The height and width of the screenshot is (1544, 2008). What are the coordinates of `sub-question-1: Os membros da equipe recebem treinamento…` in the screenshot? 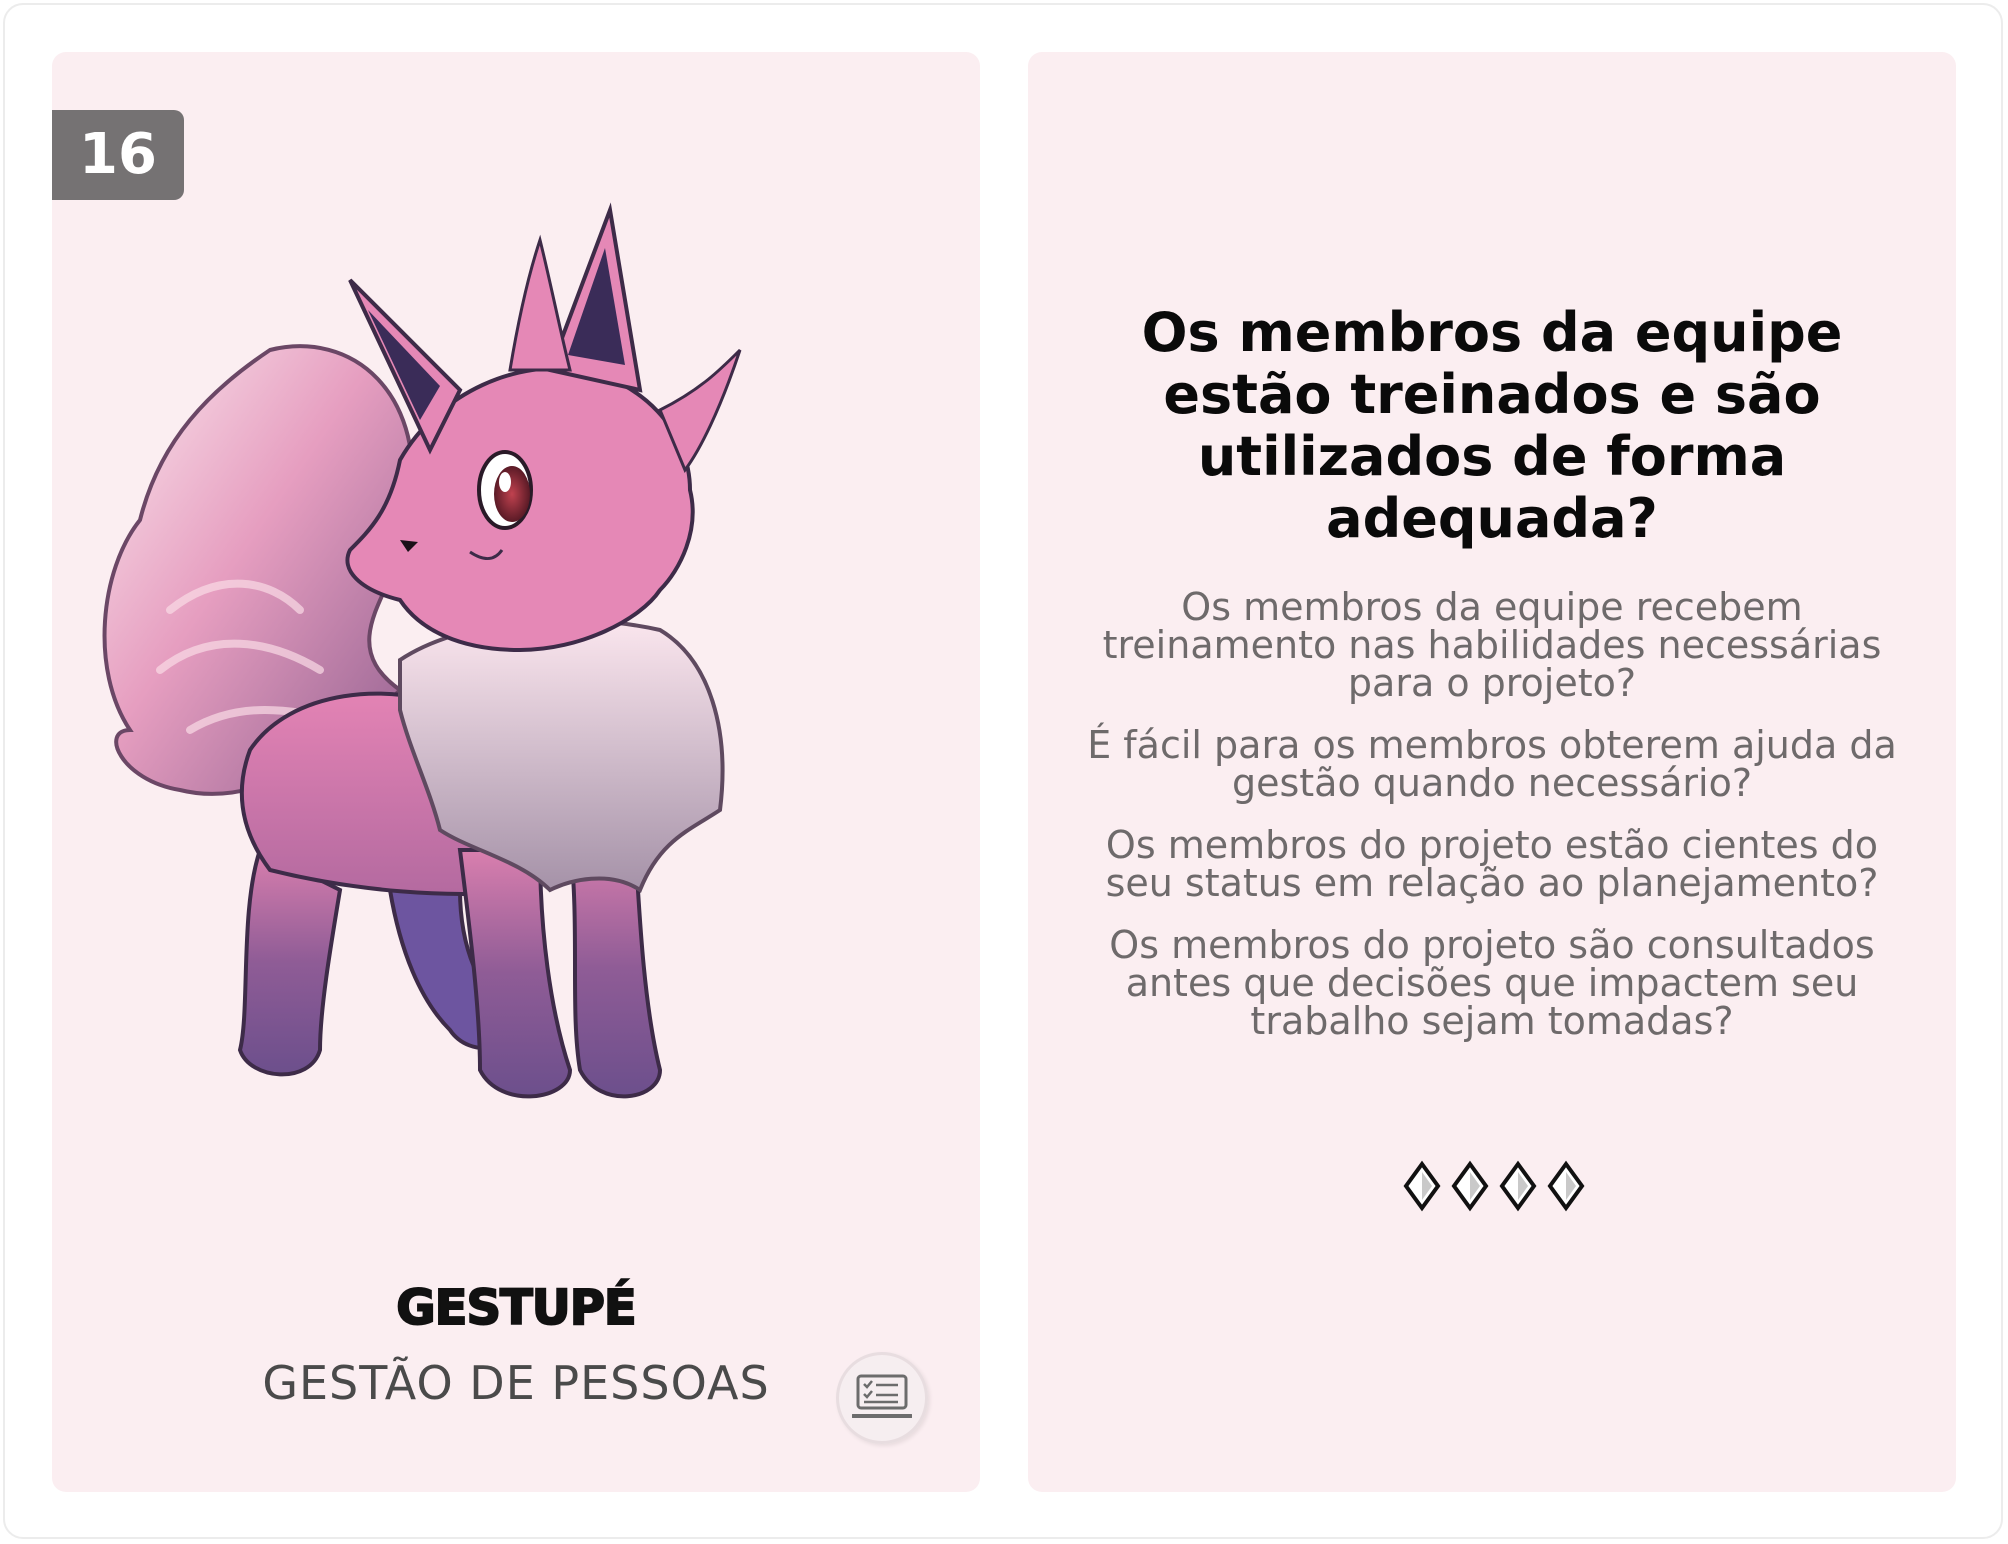 It's located at (1492, 645).